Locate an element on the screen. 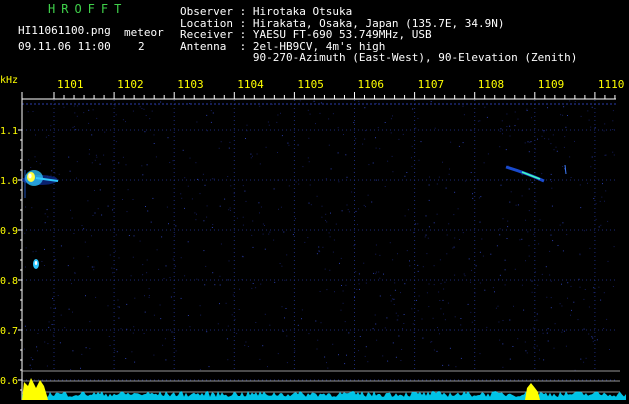 Image resolution: width=629 pixels, height=404 pixels. freq-label: 0.9 is located at coordinates (9, 231).